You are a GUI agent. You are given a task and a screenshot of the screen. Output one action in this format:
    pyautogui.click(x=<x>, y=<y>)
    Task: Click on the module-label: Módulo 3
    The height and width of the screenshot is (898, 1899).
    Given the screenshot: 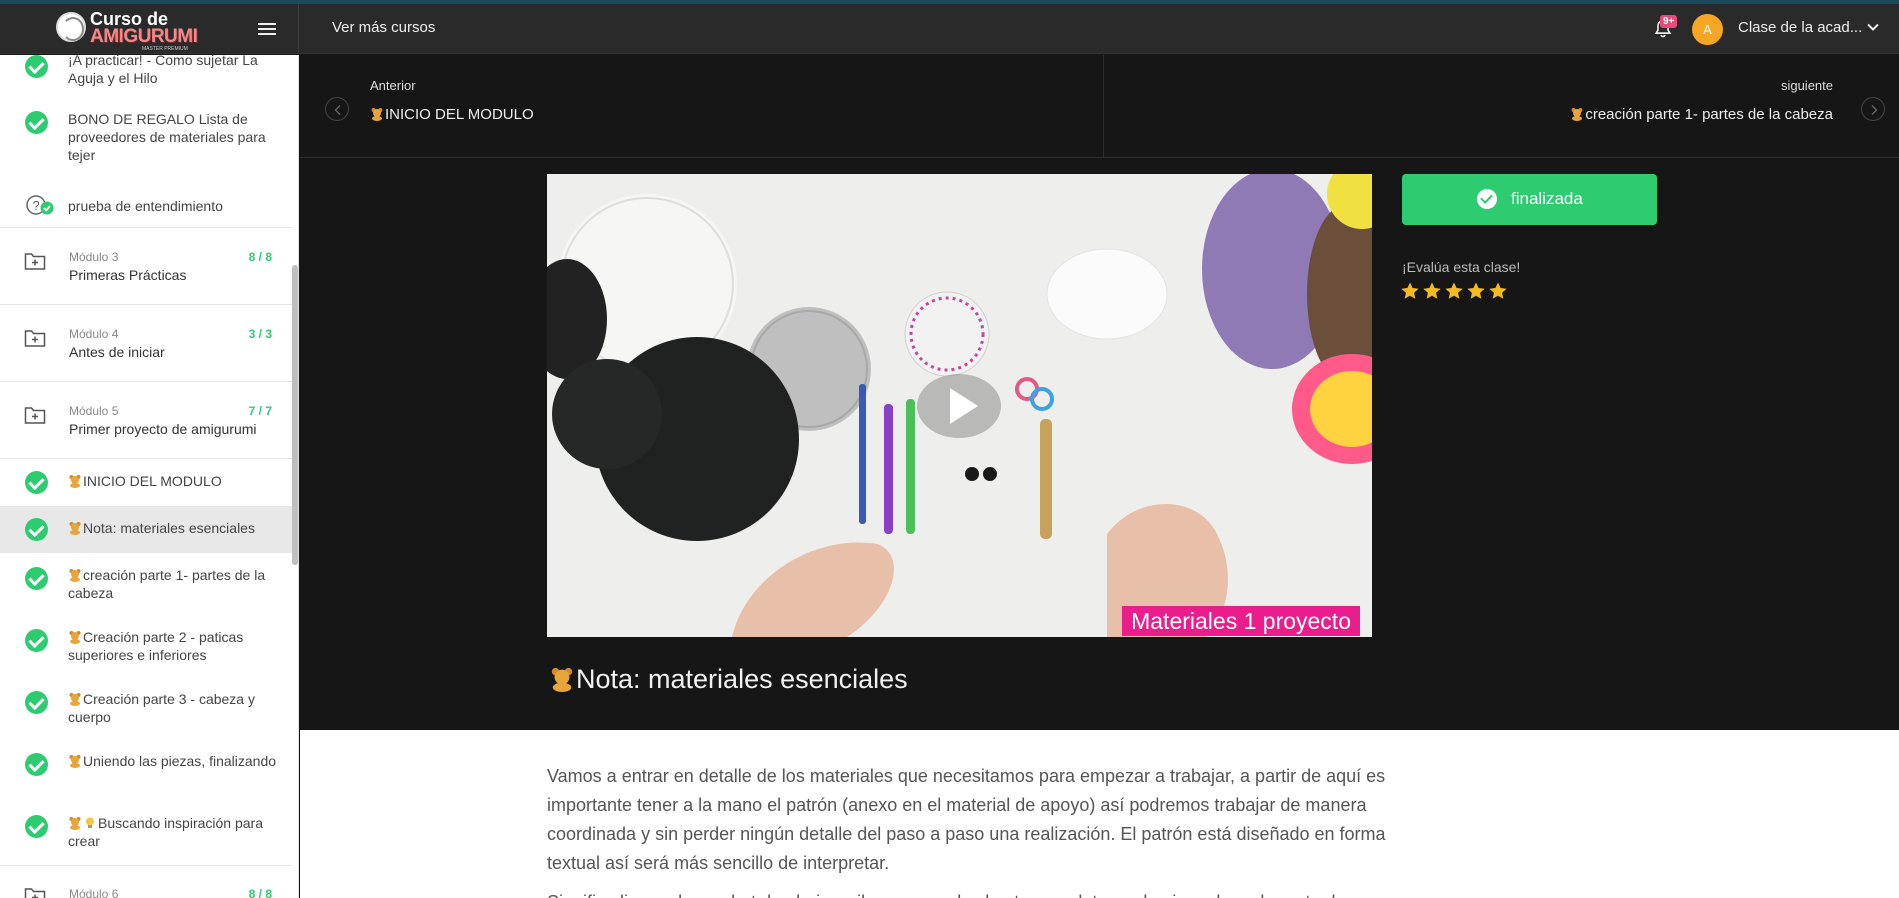 What is the action you would take?
    pyautogui.click(x=94, y=257)
    